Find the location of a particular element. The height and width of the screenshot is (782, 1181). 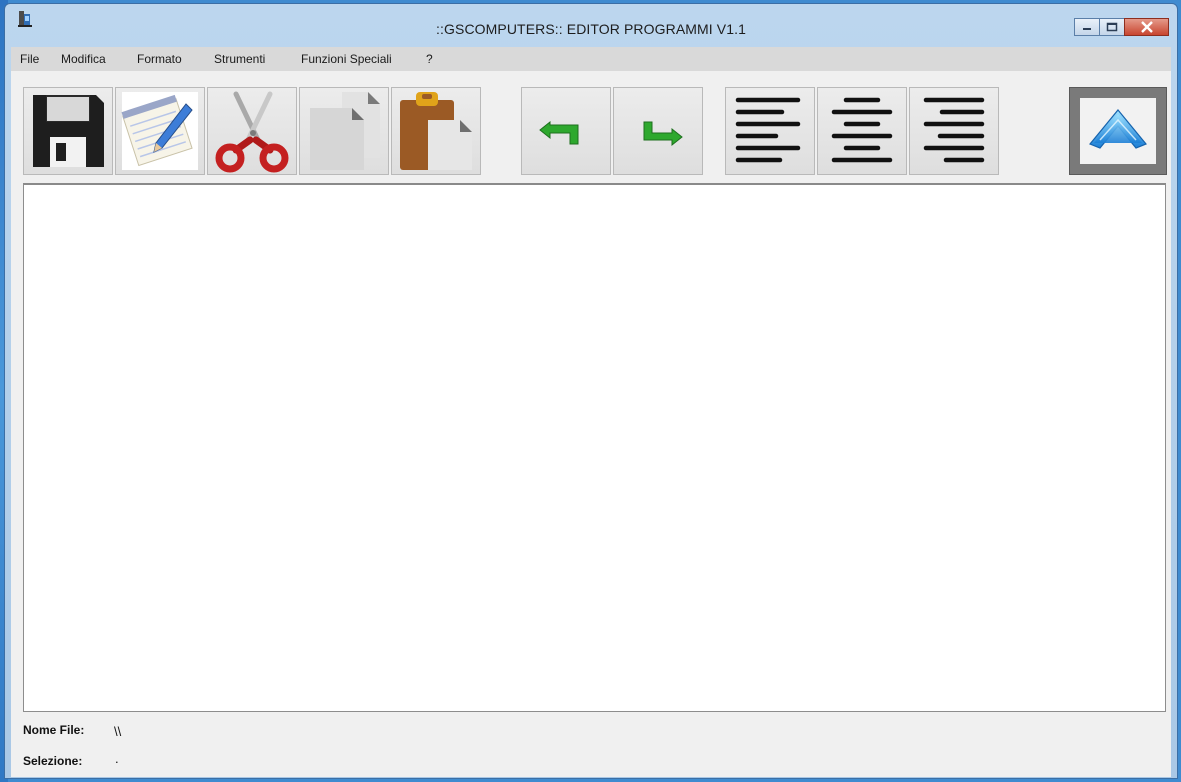

minimize-button is located at coordinates (1087, 27).